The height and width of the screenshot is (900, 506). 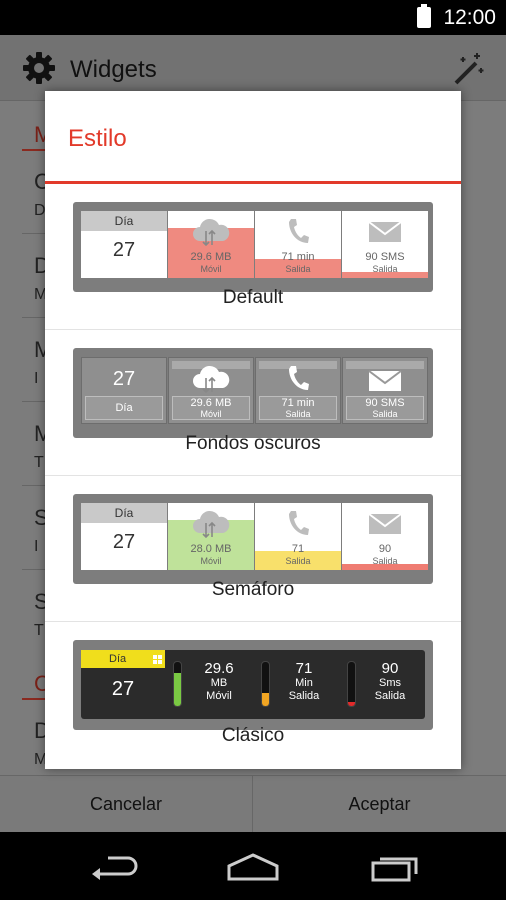 I want to click on data-gauge-fill, so click(x=177, y=689).